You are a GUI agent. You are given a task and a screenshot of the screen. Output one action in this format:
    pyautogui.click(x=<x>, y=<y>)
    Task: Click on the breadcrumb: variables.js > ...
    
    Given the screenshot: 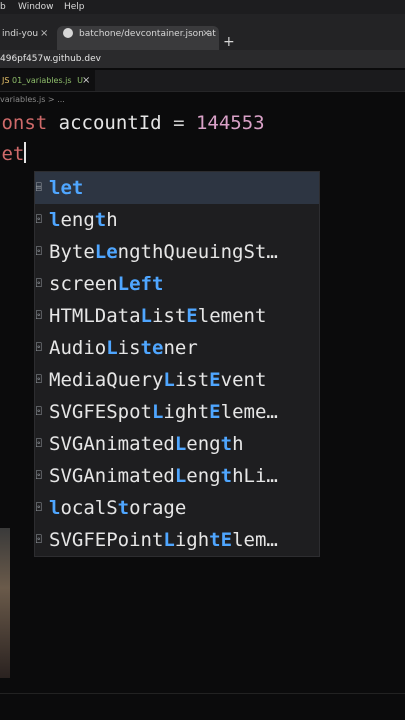 What is the action you would take?
    pyautogui.click(x=32, y=100)
    